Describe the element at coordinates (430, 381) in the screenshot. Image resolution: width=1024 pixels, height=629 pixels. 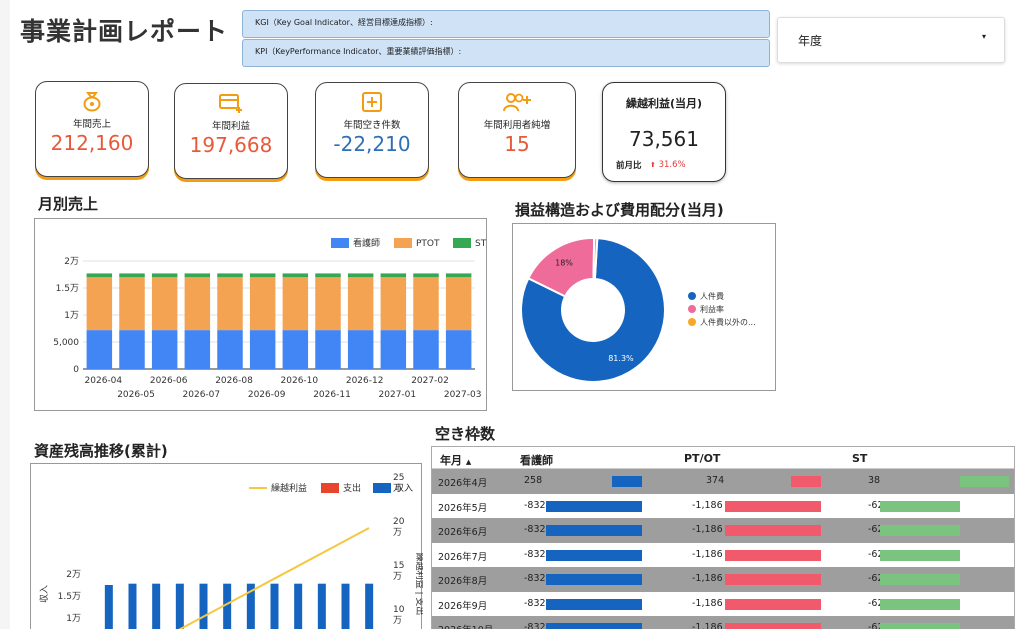
I see `x-tick-label: 2027-02` at that location.